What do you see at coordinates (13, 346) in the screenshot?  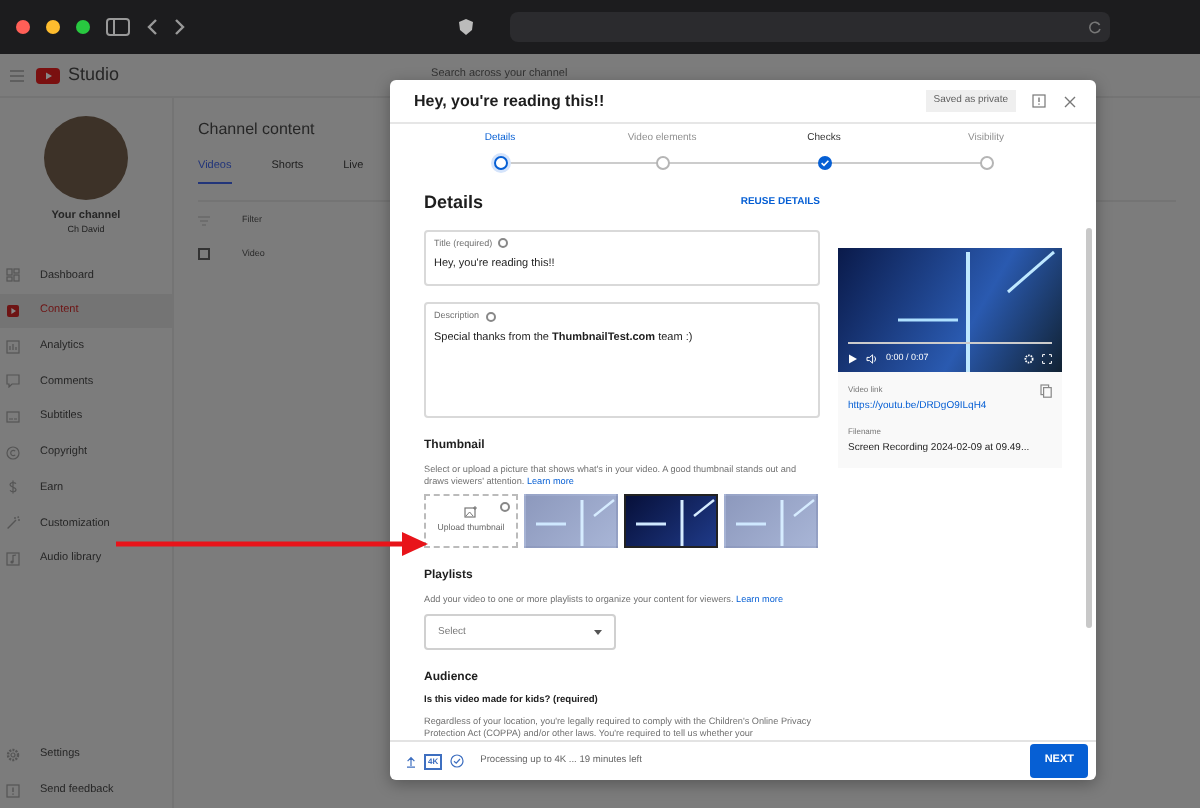 I see `chart-icon` at bounding box center [13, 346].